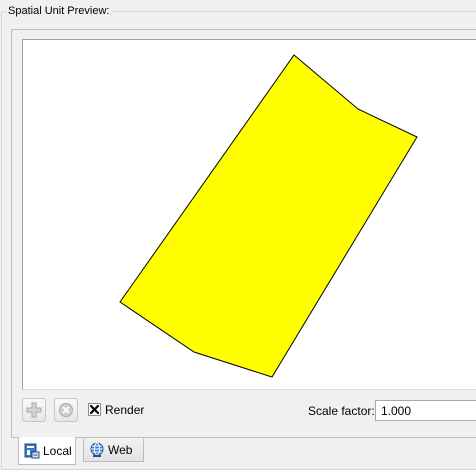  Describe the element at coordinates (32, 450) in the screenshot. I see `local-map-icon` at that location.